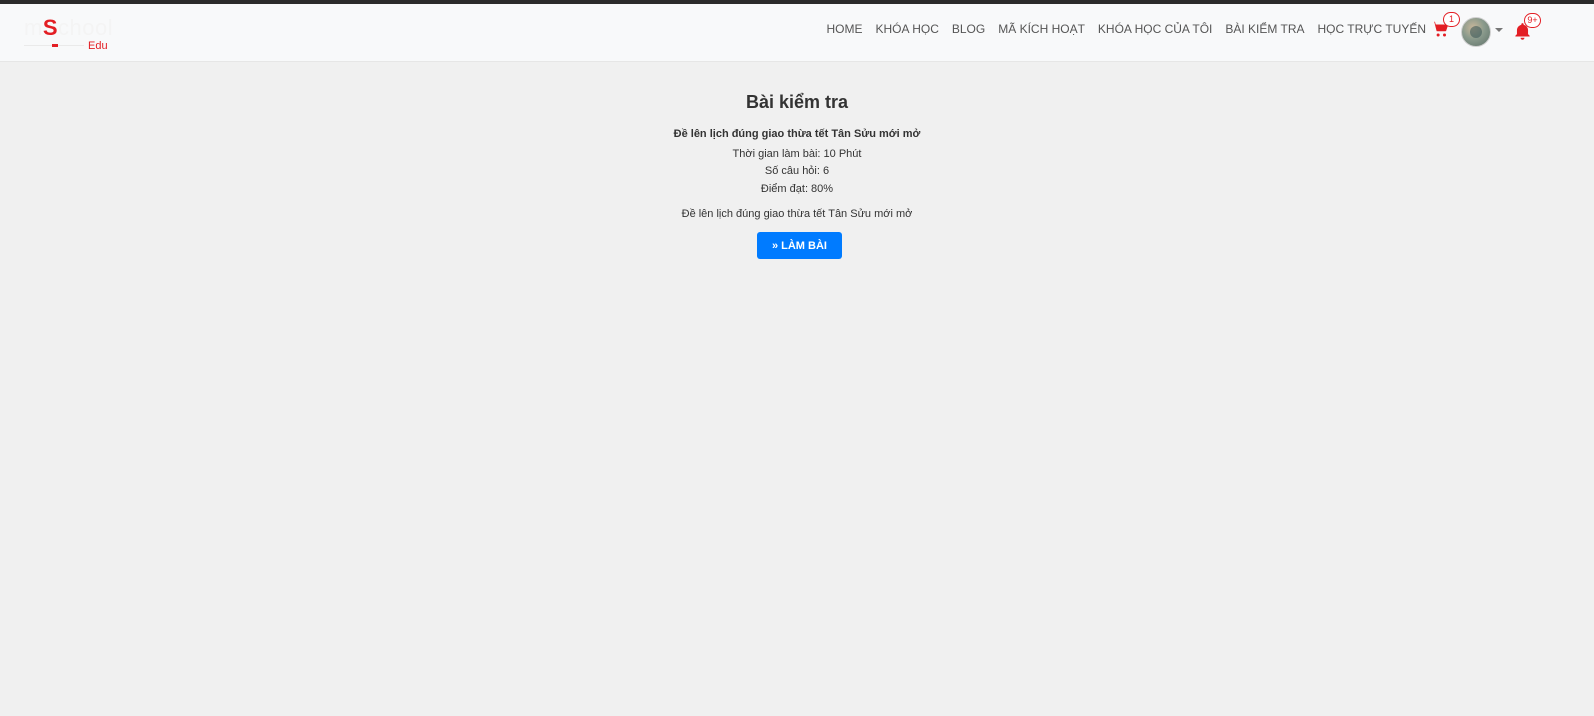 The height and width of the screenshot is (716, 1594). Describe the element at coordinates (797, 102) in the screenshot. I see `page-title: Bài kiểm tra` at that location.